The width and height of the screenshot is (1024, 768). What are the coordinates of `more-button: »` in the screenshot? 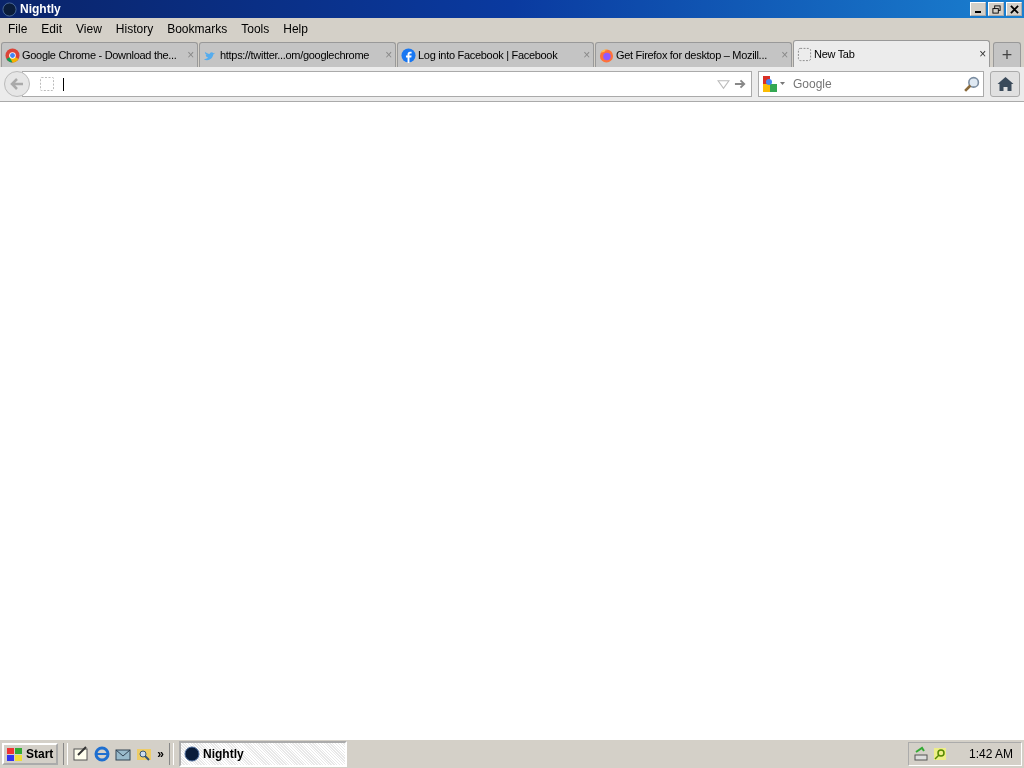 It's located at (161, 754).